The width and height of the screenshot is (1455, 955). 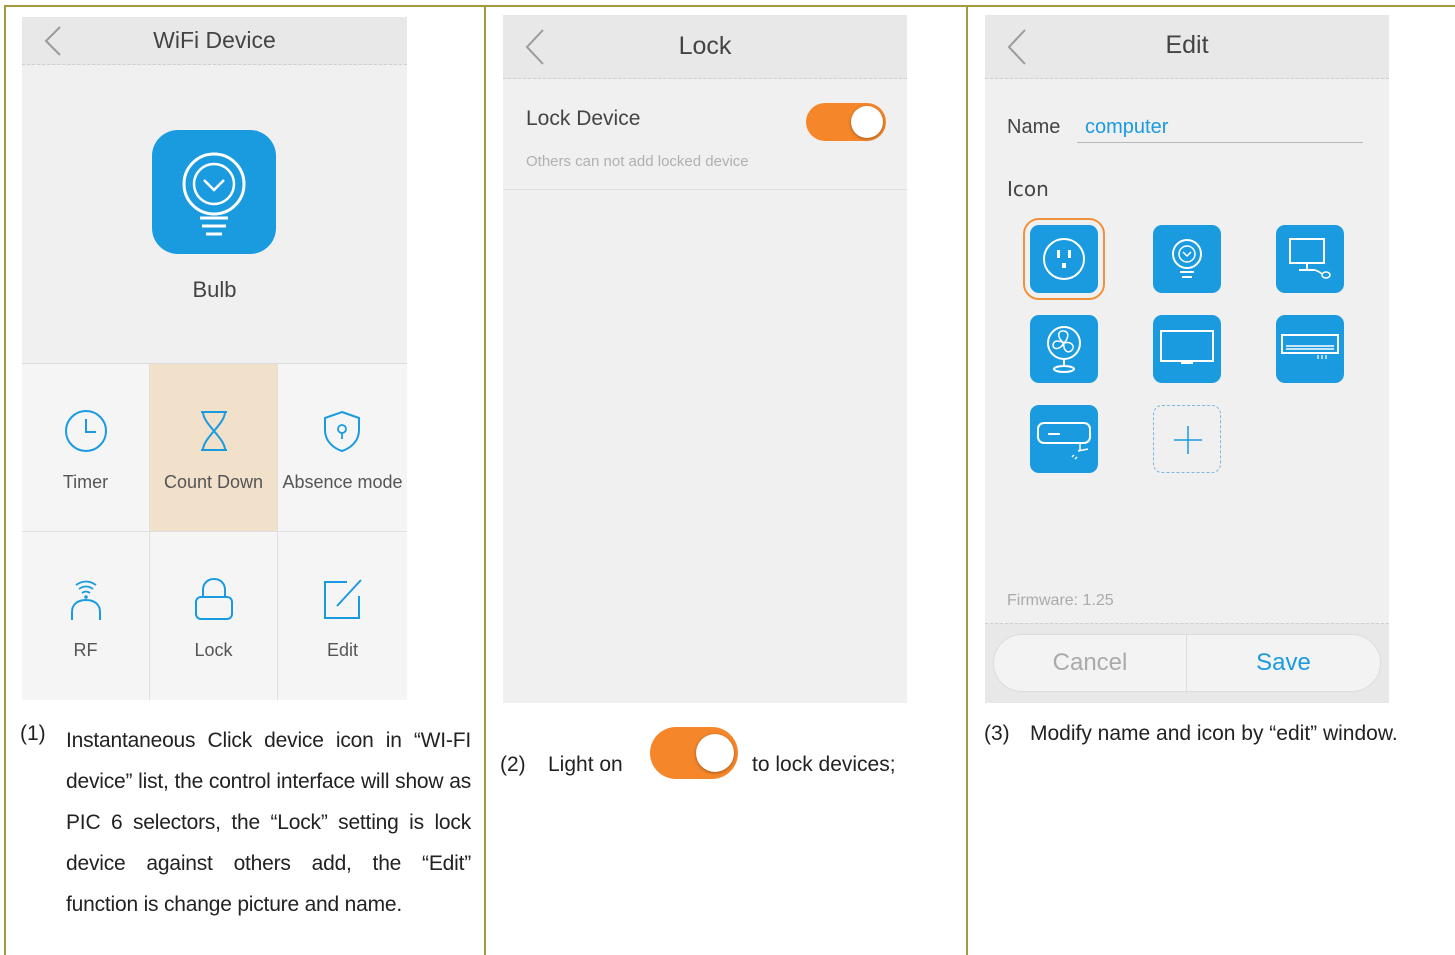 What do you see at coordinates (343, 599) in the screenshot?
I see `edit-icon` at bounding box center [343, 599].